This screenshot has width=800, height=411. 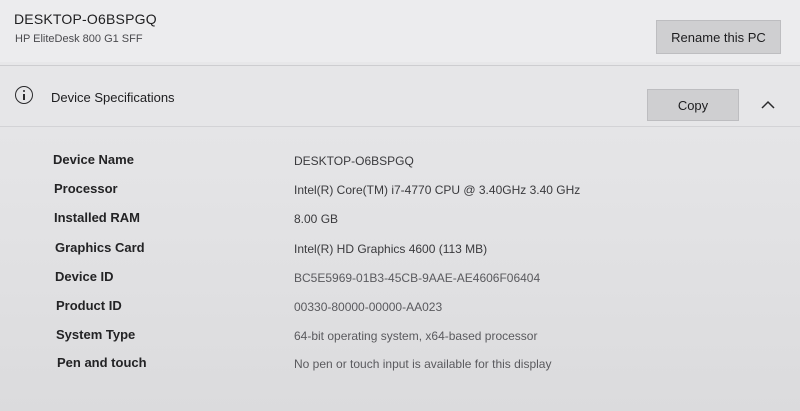 What do you see at coordinates (391, 249) in the screenshot?
I see `spec-value: Intel(R) HD Graphics 4600 (113 MB)` at bounding box center [391, 249].